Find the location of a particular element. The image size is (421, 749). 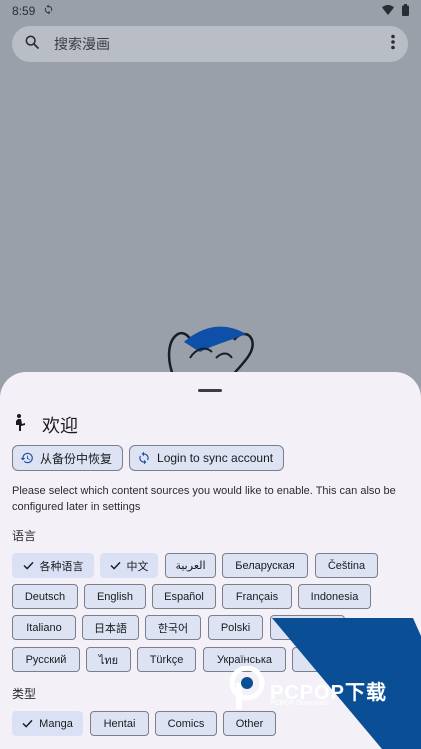

restore-icon is located at coordinates (26, 458).